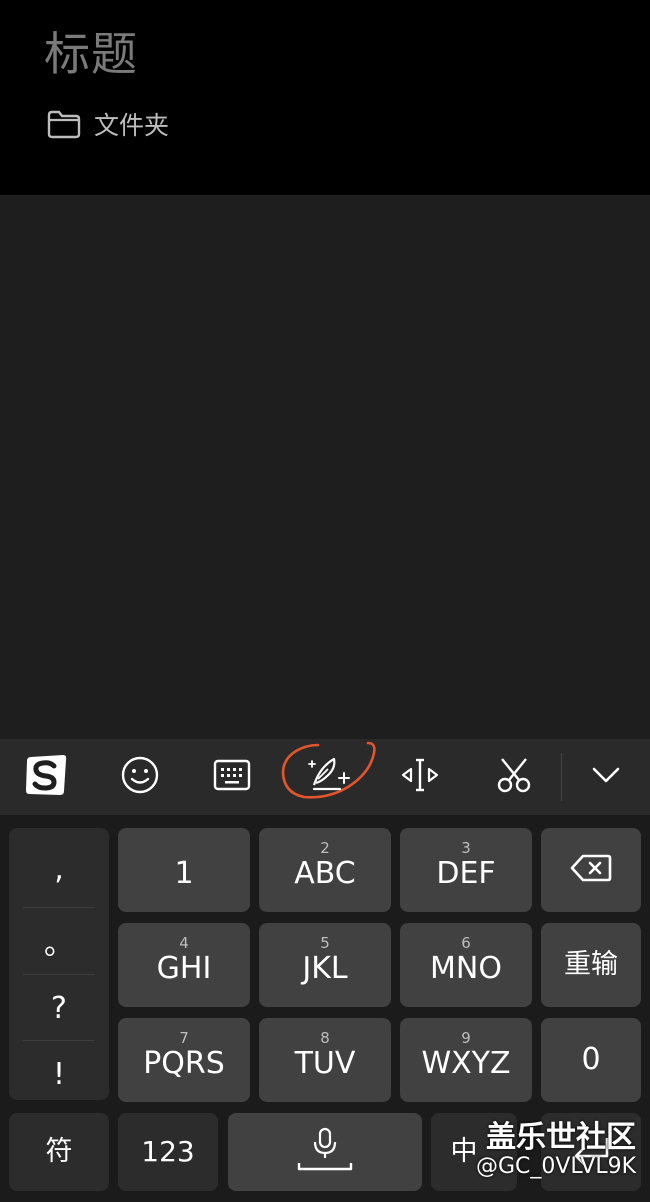 Image resolution: width=650 pixels, height=1202 pixels. I want to click on title-input: 标题, so click(91, 51).